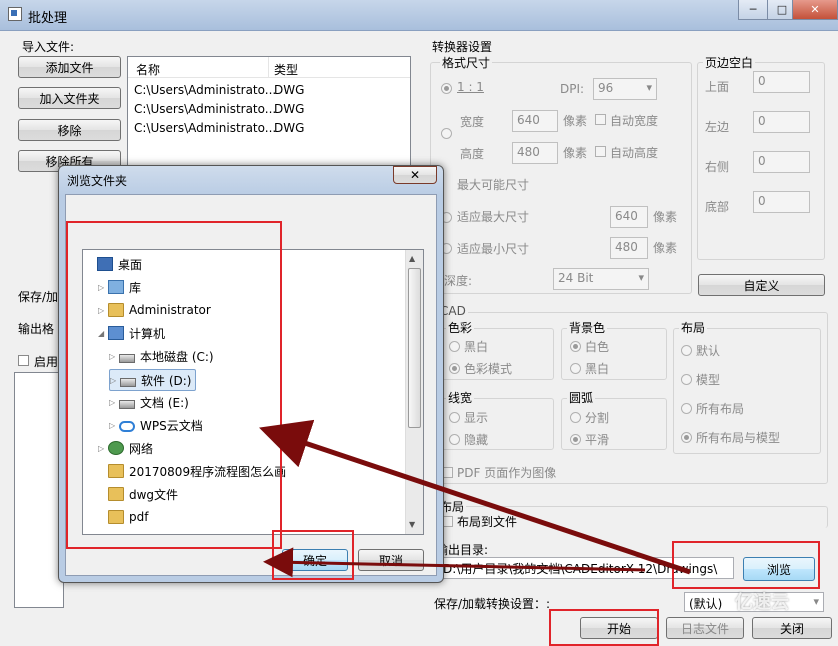  I want to click on arrow-to-tree, so click(475, 497).